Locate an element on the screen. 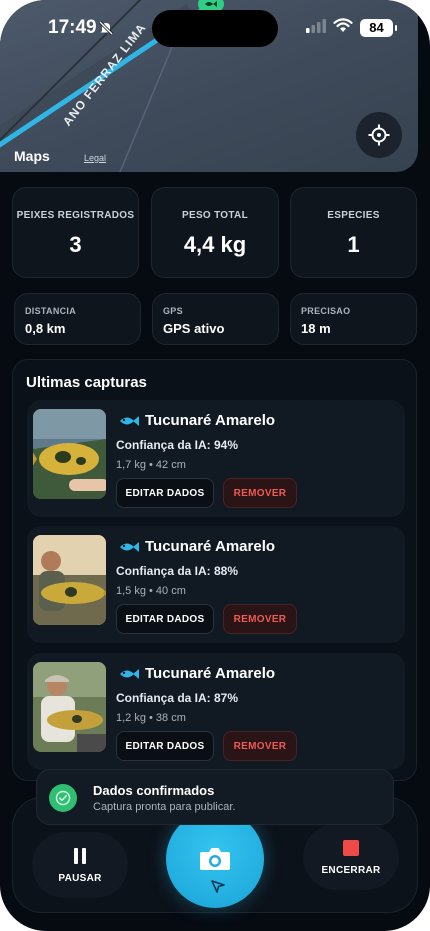 The image size is (430, 931). section-title: Ultimas capturas is located at coordinates (86, 382).